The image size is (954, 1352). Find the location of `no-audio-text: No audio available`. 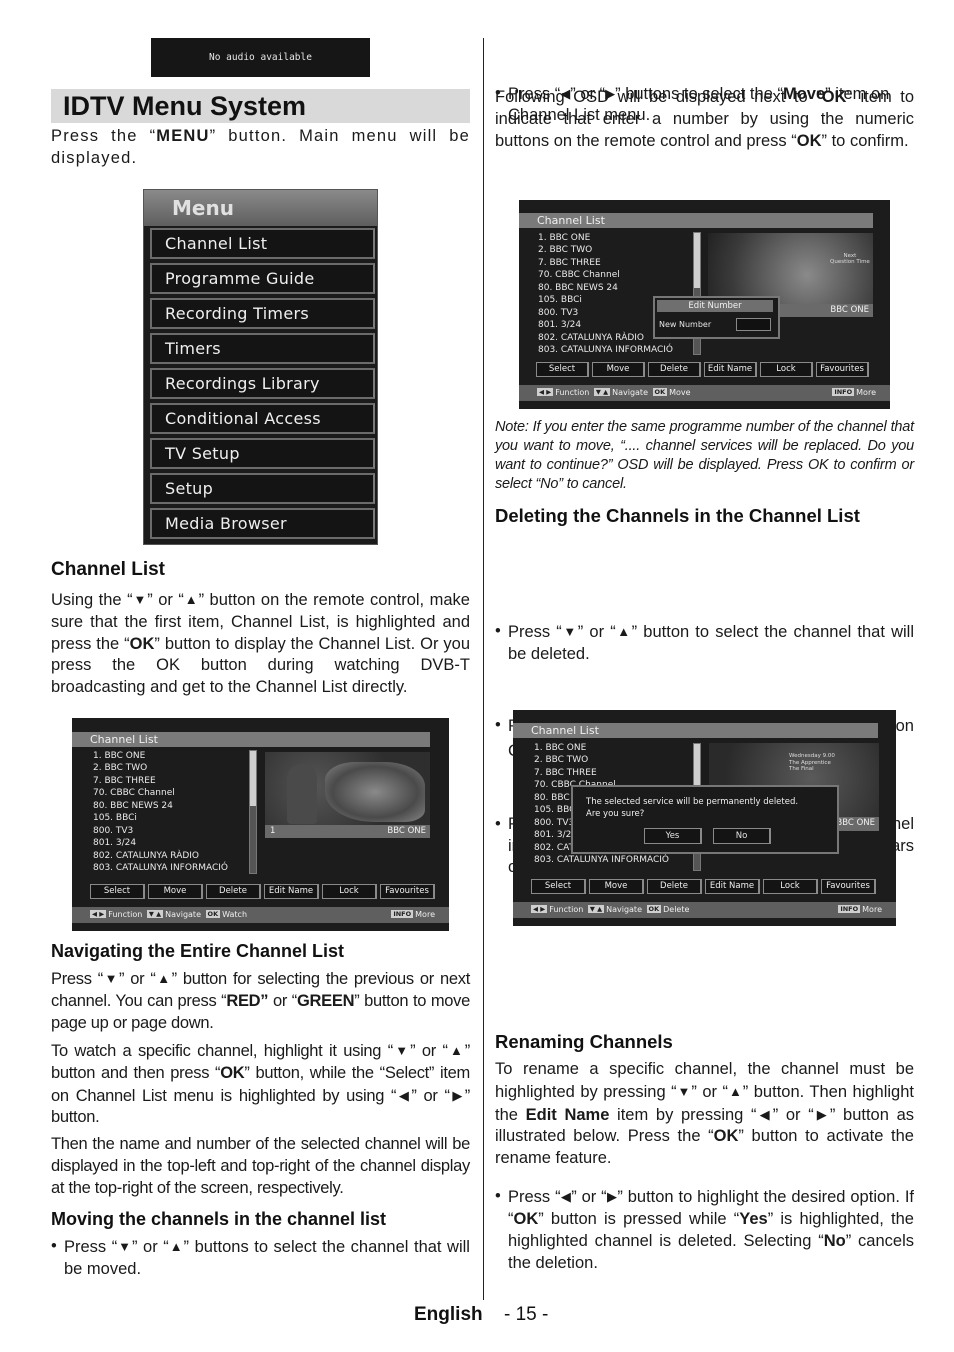

no-audio-text: No audio available is located at coordinates (260, 57).